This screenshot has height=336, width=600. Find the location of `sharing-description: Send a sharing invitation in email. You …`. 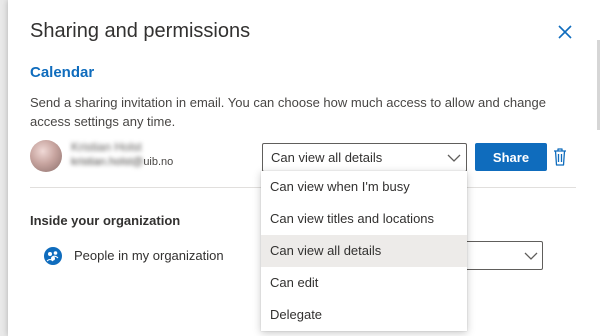

sharing-description: Send a sharing invitation in email. You … is located at coordinates (288, 112).